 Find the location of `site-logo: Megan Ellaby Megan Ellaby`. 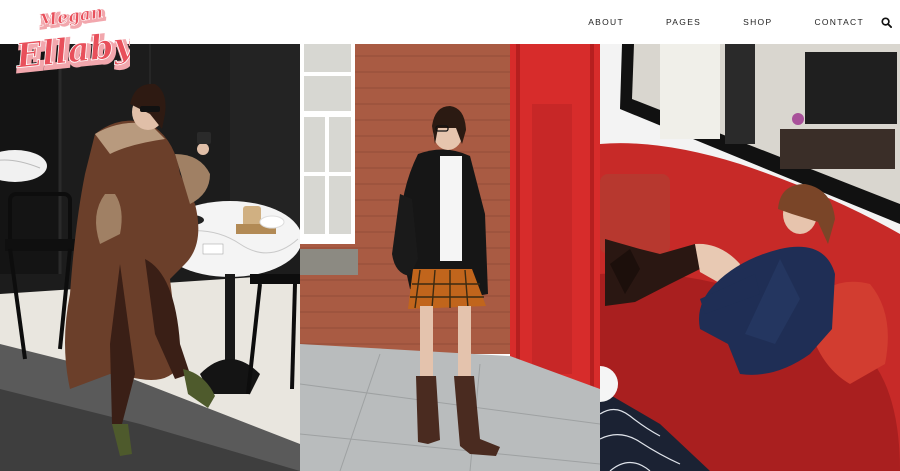

site-logo: Megan Ellaby Megan Ellaby is located at coordinates (72, 41).